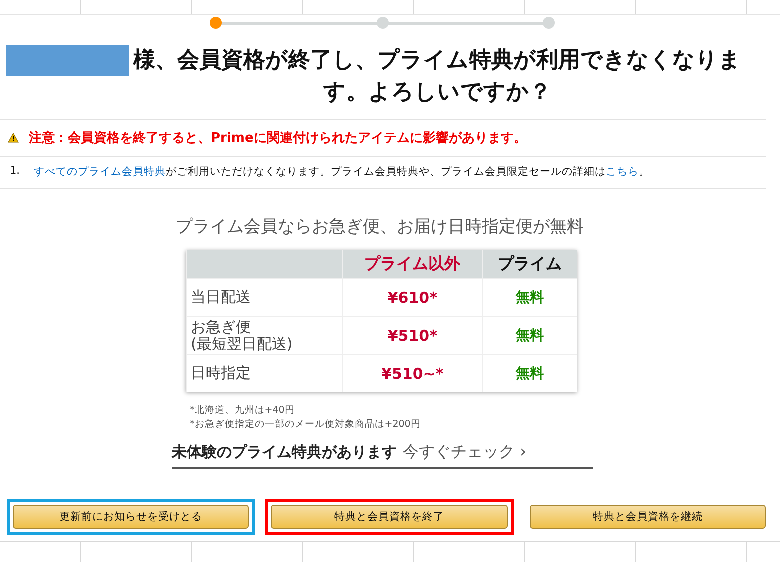  Describe the element at coordinates (13, 138) in the screenshot. I see `warning-icon` at that location.